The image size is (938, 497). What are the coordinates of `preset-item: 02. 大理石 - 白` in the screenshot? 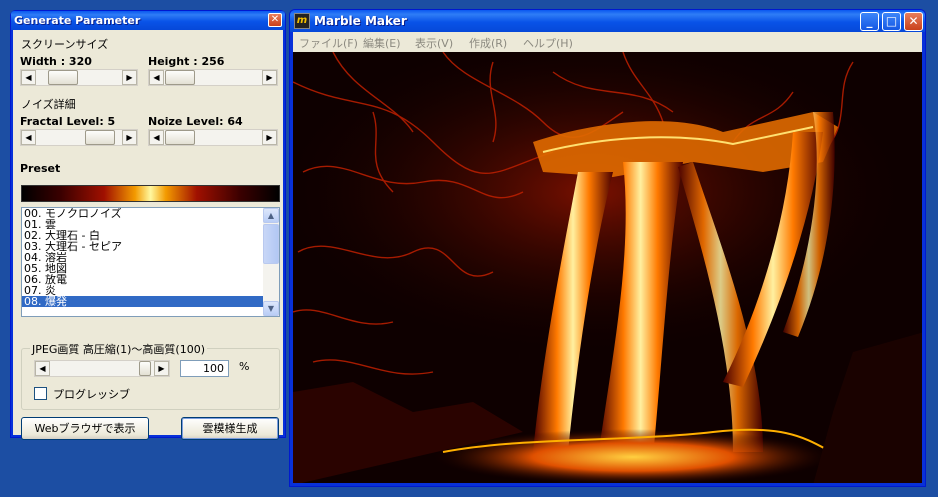 It's located at (142, 235).